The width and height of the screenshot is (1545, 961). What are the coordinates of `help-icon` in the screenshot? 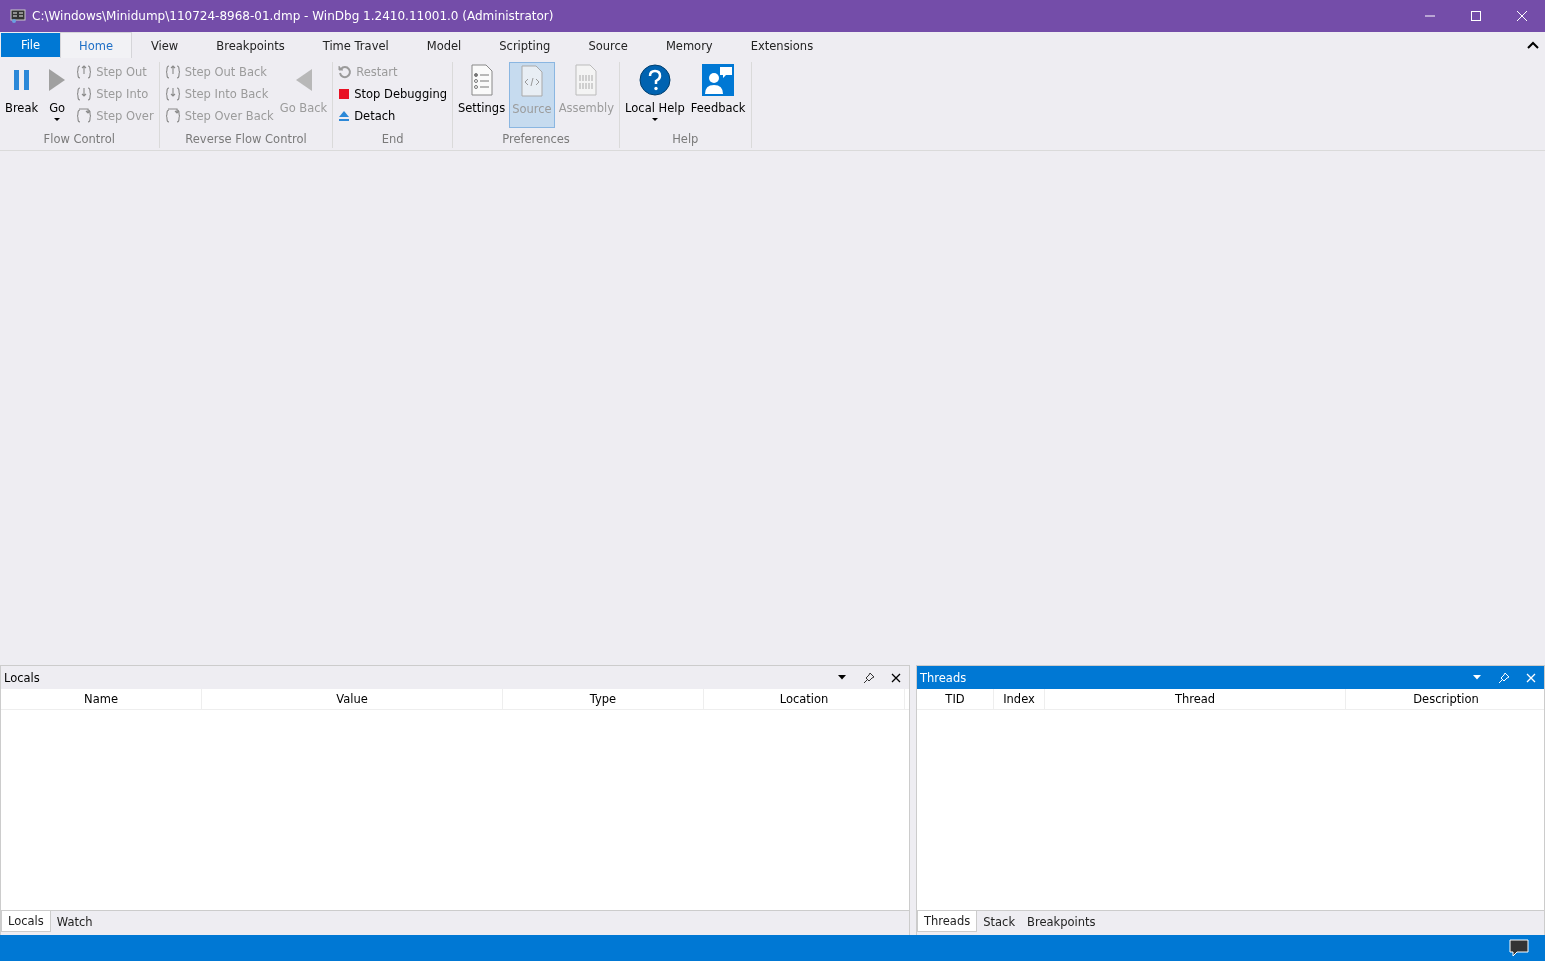 It's located at (654, 80).